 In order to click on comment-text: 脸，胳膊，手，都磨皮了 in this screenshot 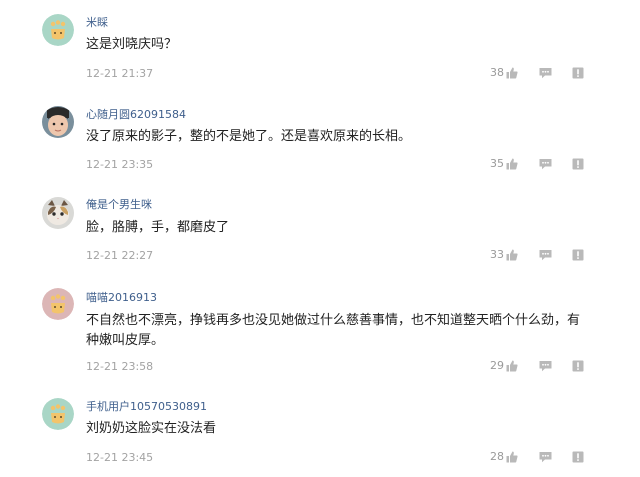, I will do `click(158, 227)`.